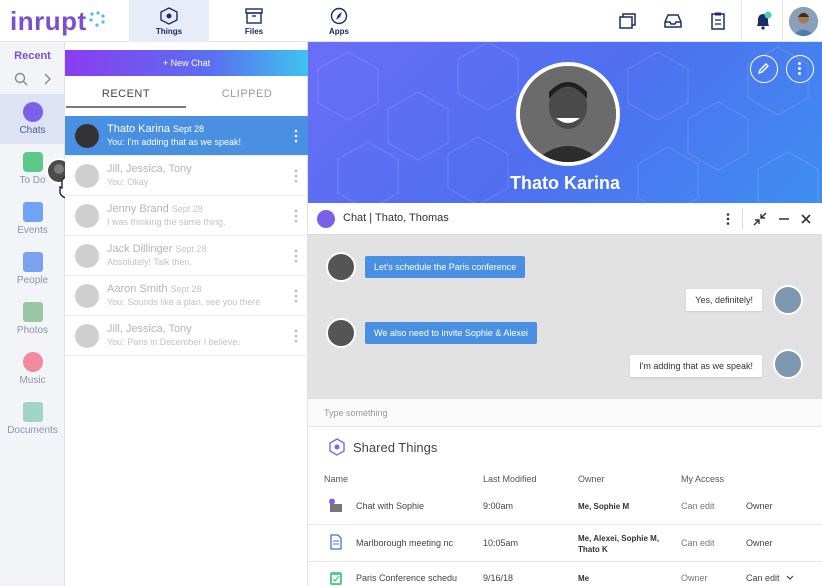 The height and width of the screenshot is (586, 822). What do you see at coordinates (48, 21) in the screenshot?
I see `inrupt-logo: inrupt` at bounding box center [48, 21].